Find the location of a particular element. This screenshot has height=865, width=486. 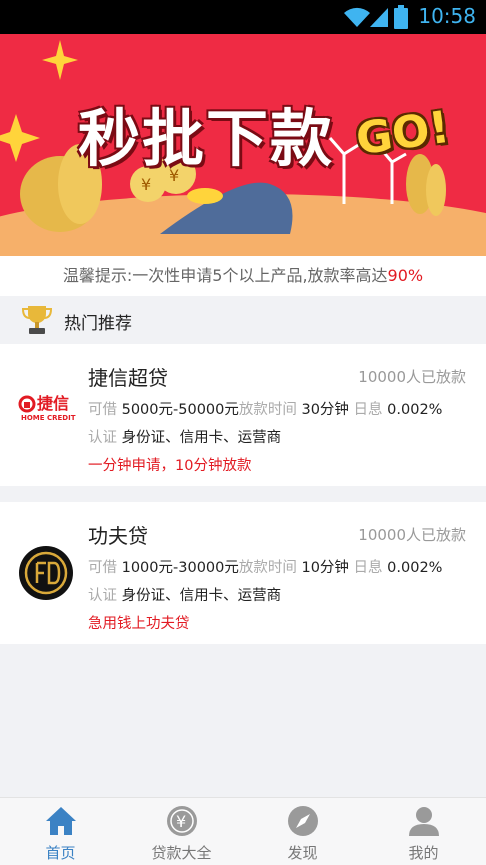

notice-text: 温馨提示:一次性申请5个以上产品,放款率高达 is located at coordinates (225, 275).